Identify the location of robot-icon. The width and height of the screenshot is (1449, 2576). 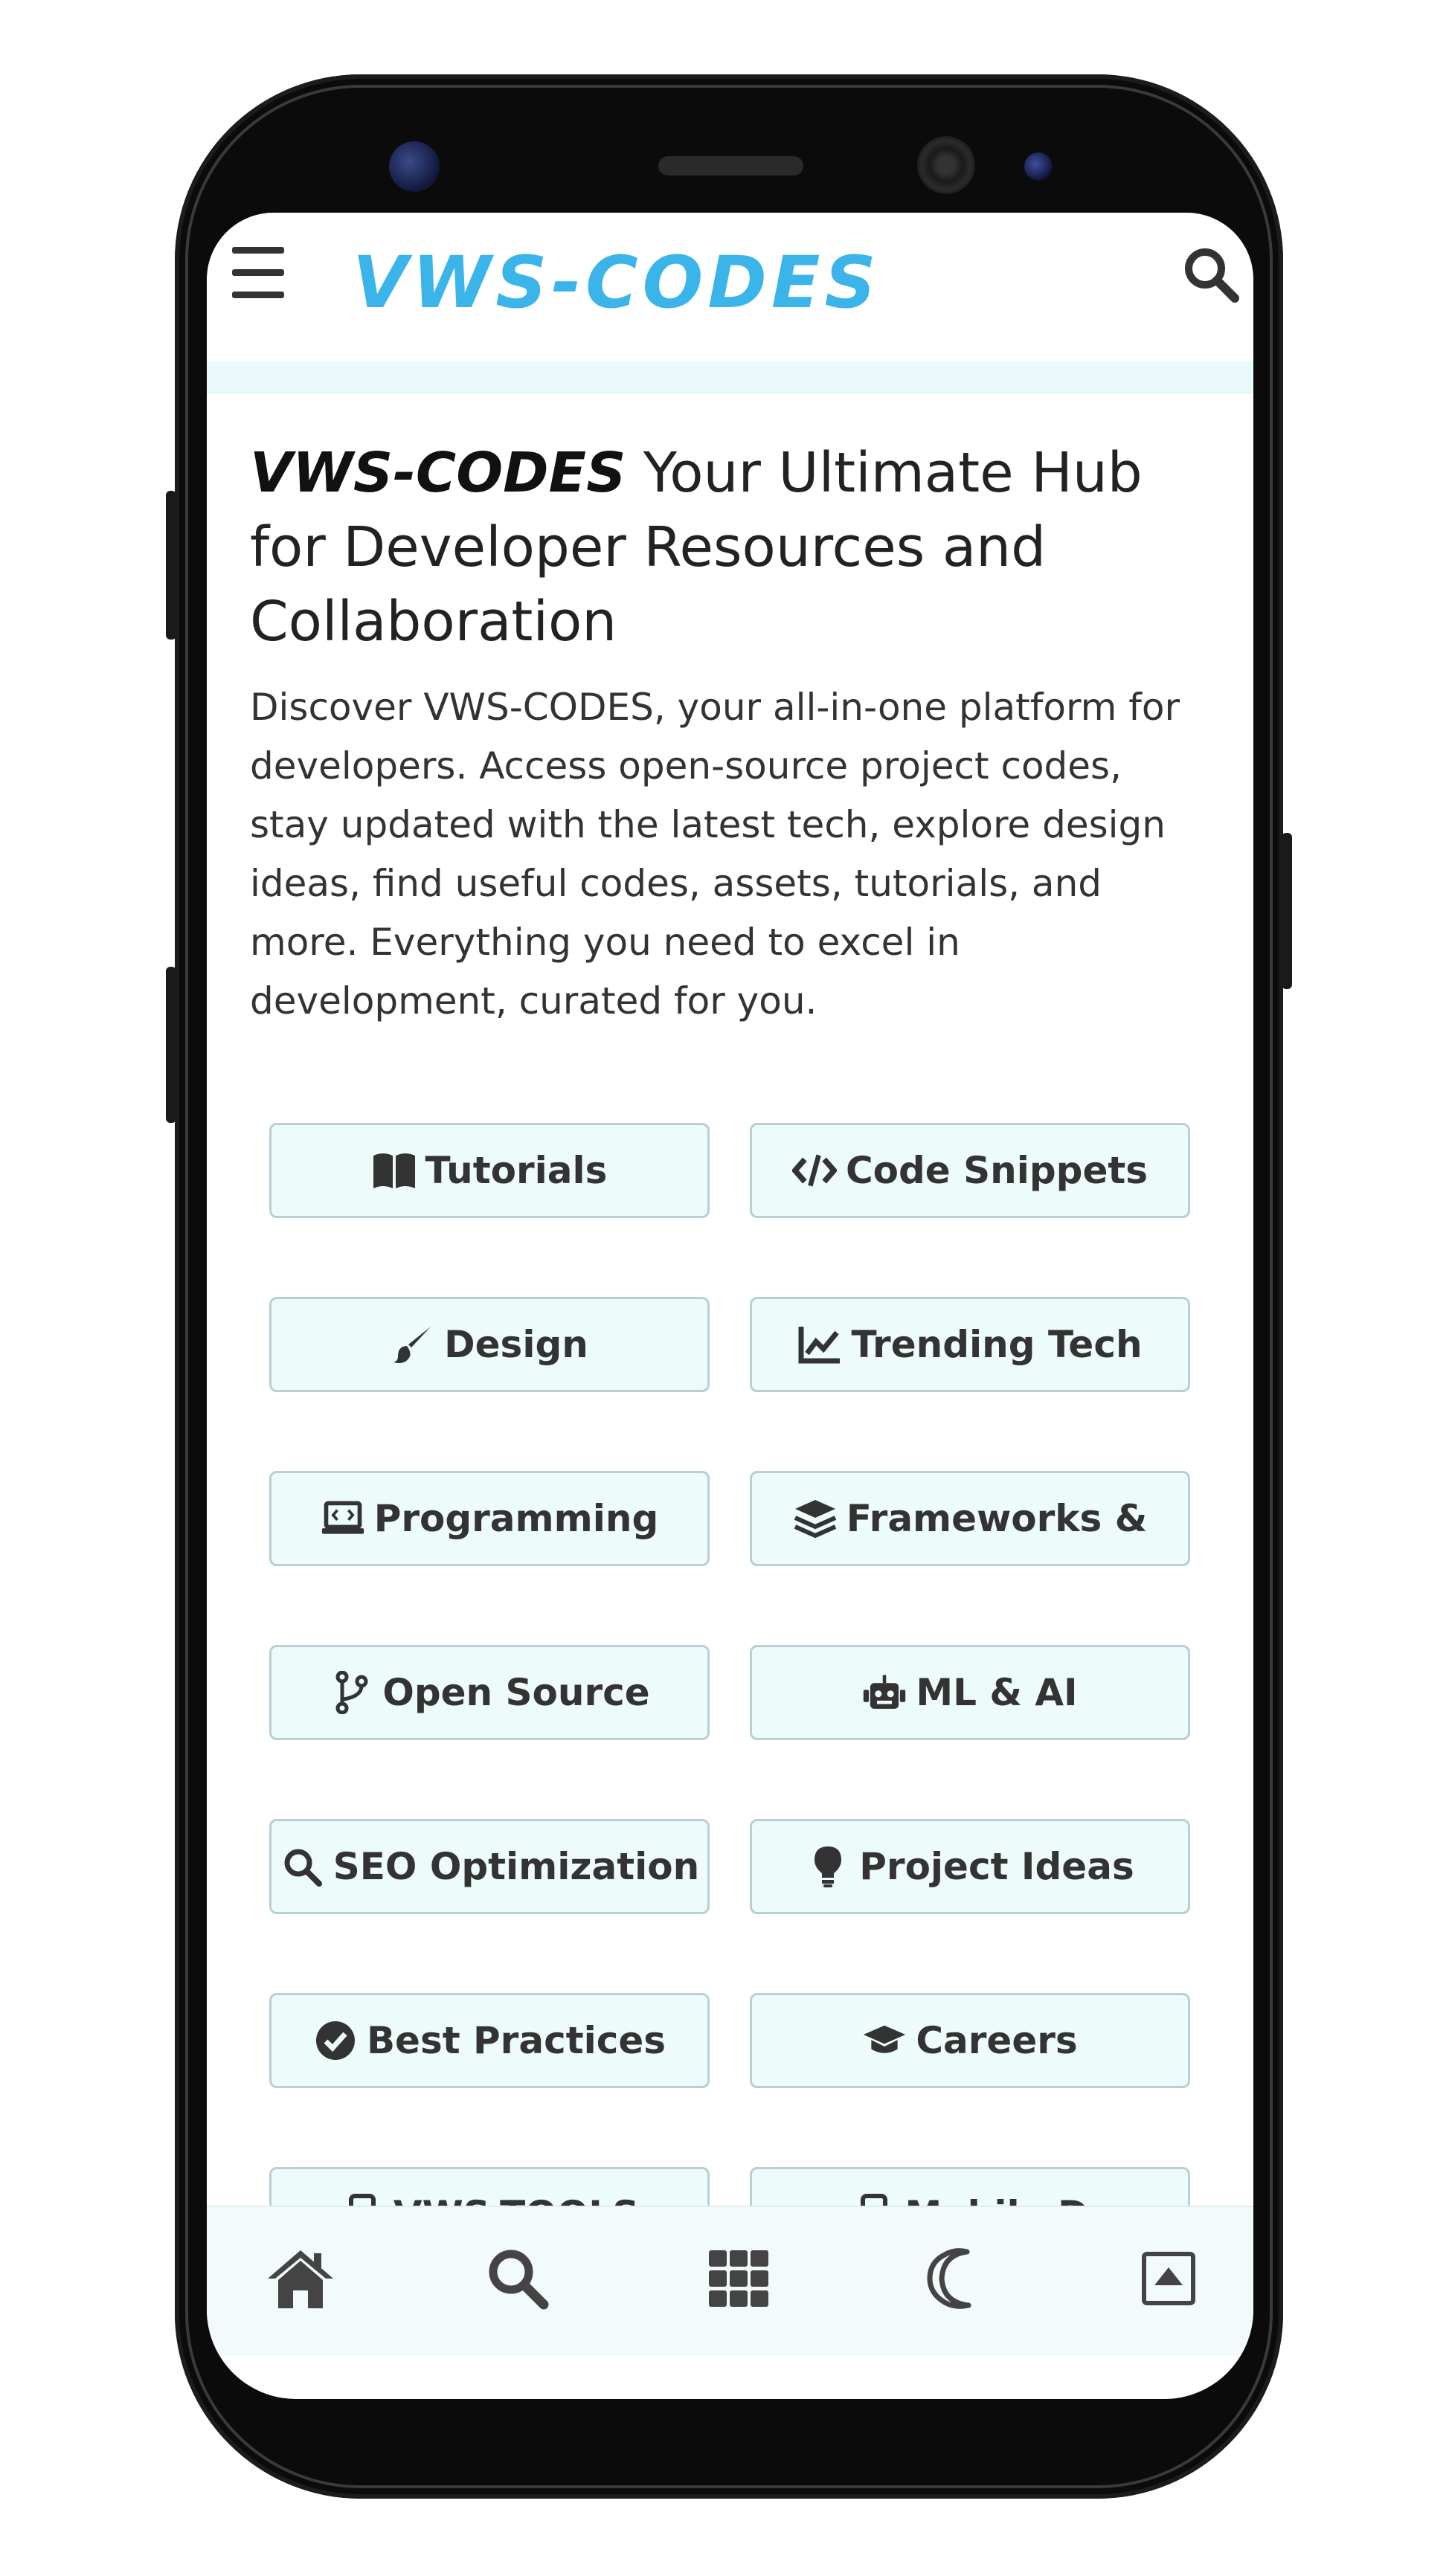
(884, 1692).